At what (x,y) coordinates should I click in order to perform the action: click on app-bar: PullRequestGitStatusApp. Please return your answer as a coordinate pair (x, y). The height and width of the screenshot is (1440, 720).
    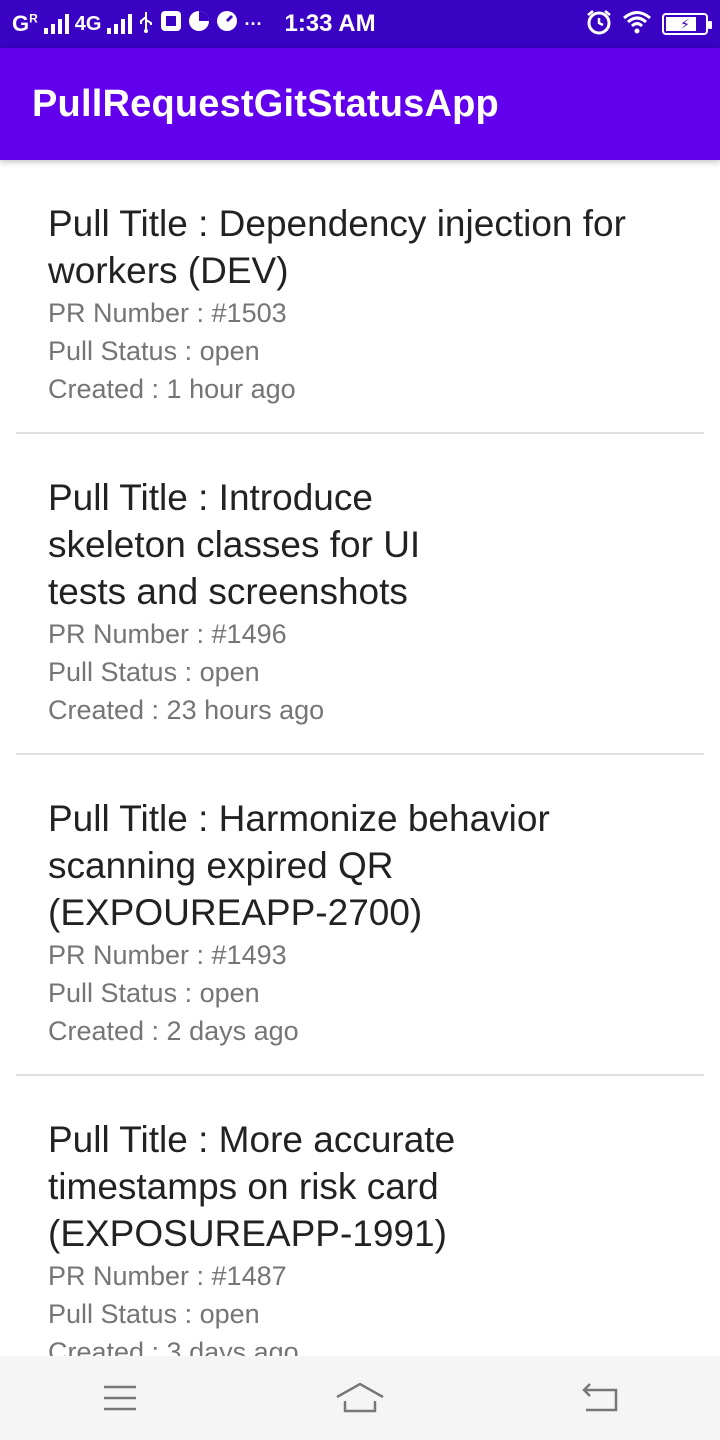
    Looking at the image, I should click on (360, 104).